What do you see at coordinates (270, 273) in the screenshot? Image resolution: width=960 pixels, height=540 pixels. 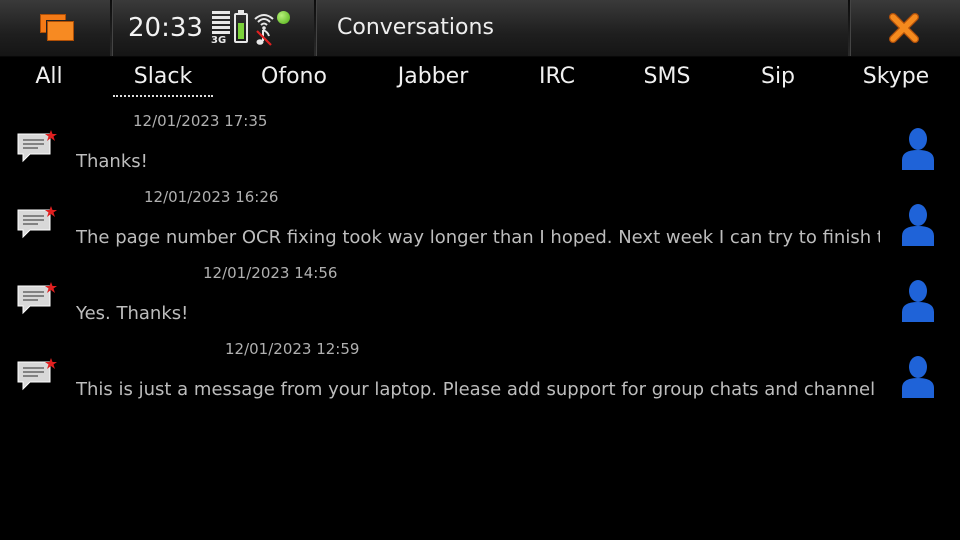 I see `message-timestamp: 12/01/2023 14:56` at bounding box center [270, 273].